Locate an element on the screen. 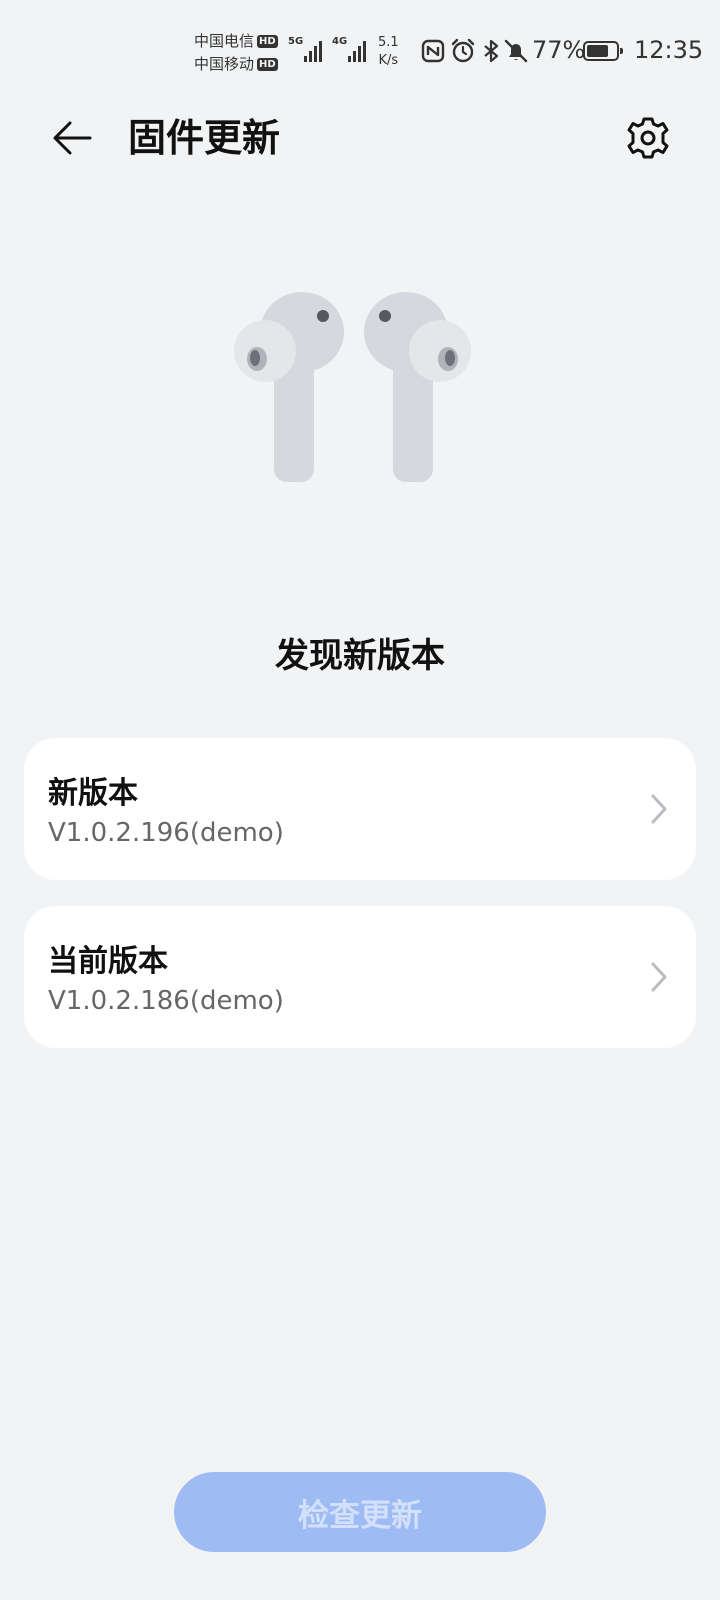  hd-badge-2: HD is located at coordinates (267, 64).